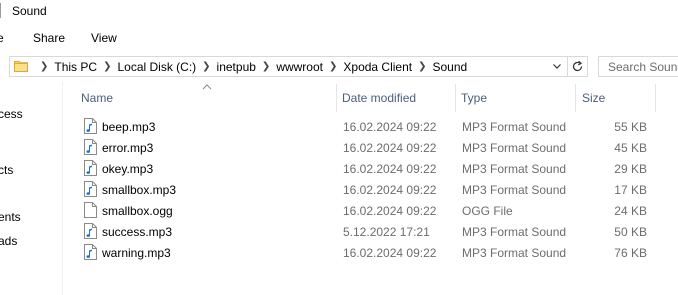  Describe the element at coordinates (128, 127) in the screenshot. I see `file-name: beep.mp3` at that location.